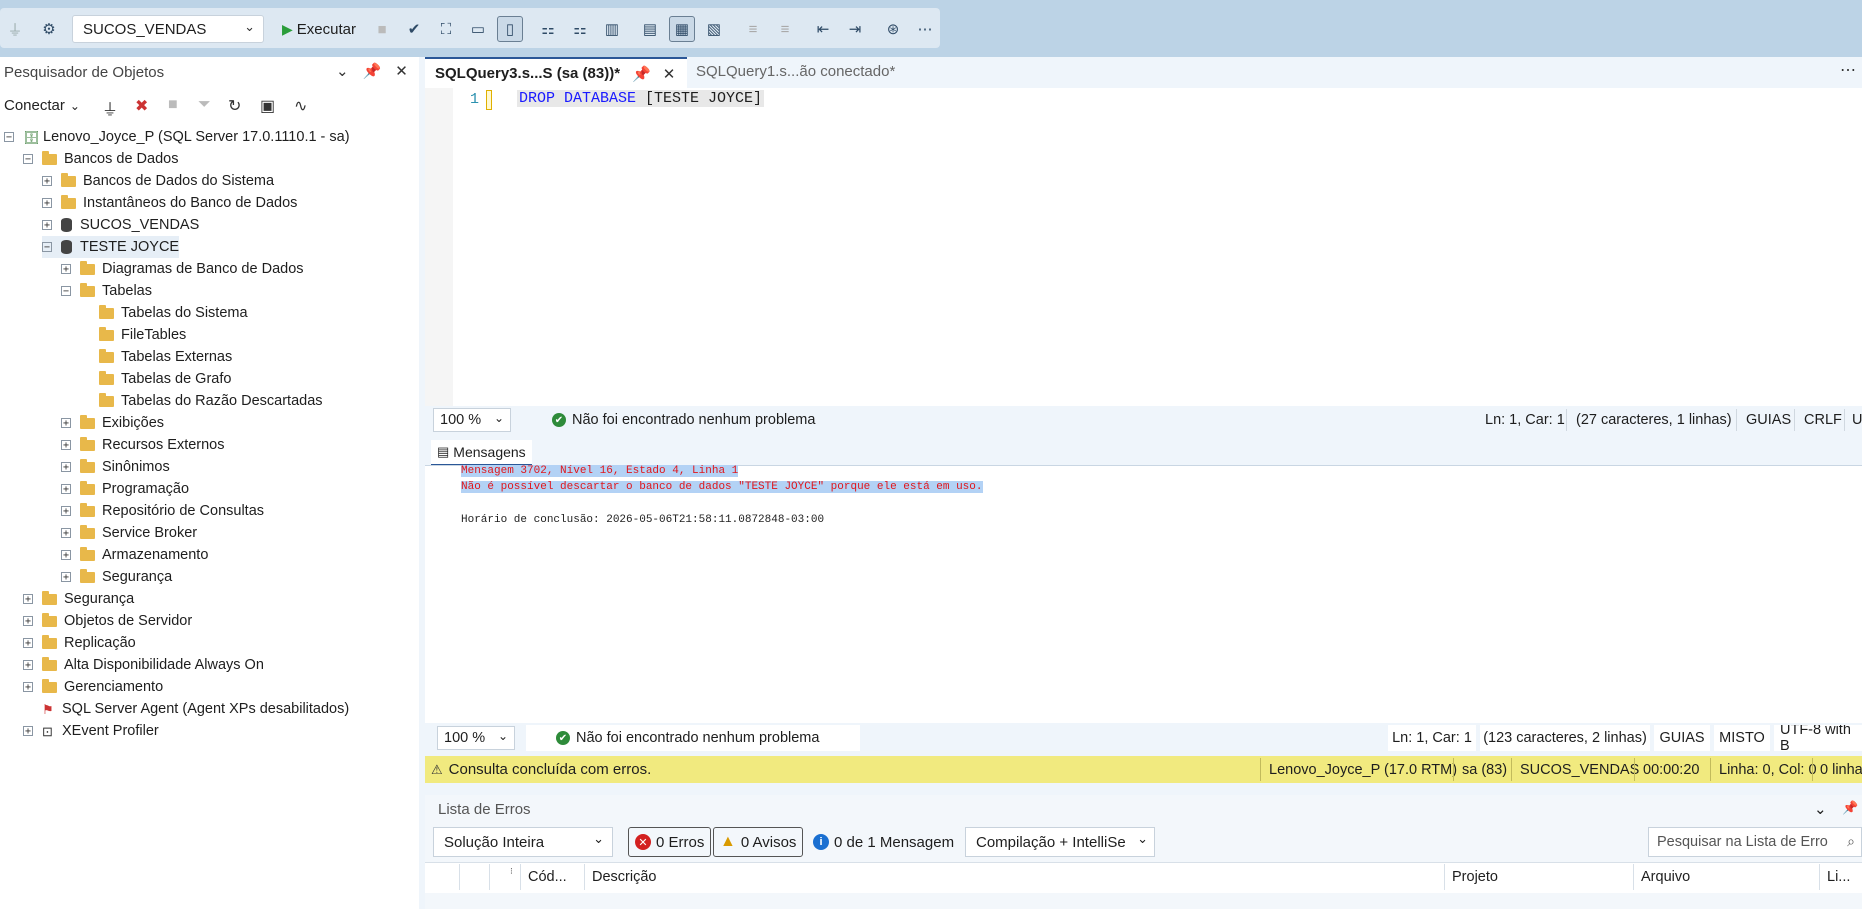 Image resolution: width=1862 pixels, height=909 pixels. I want to click on results-line-ending: MISTO, so click(1742, 738).